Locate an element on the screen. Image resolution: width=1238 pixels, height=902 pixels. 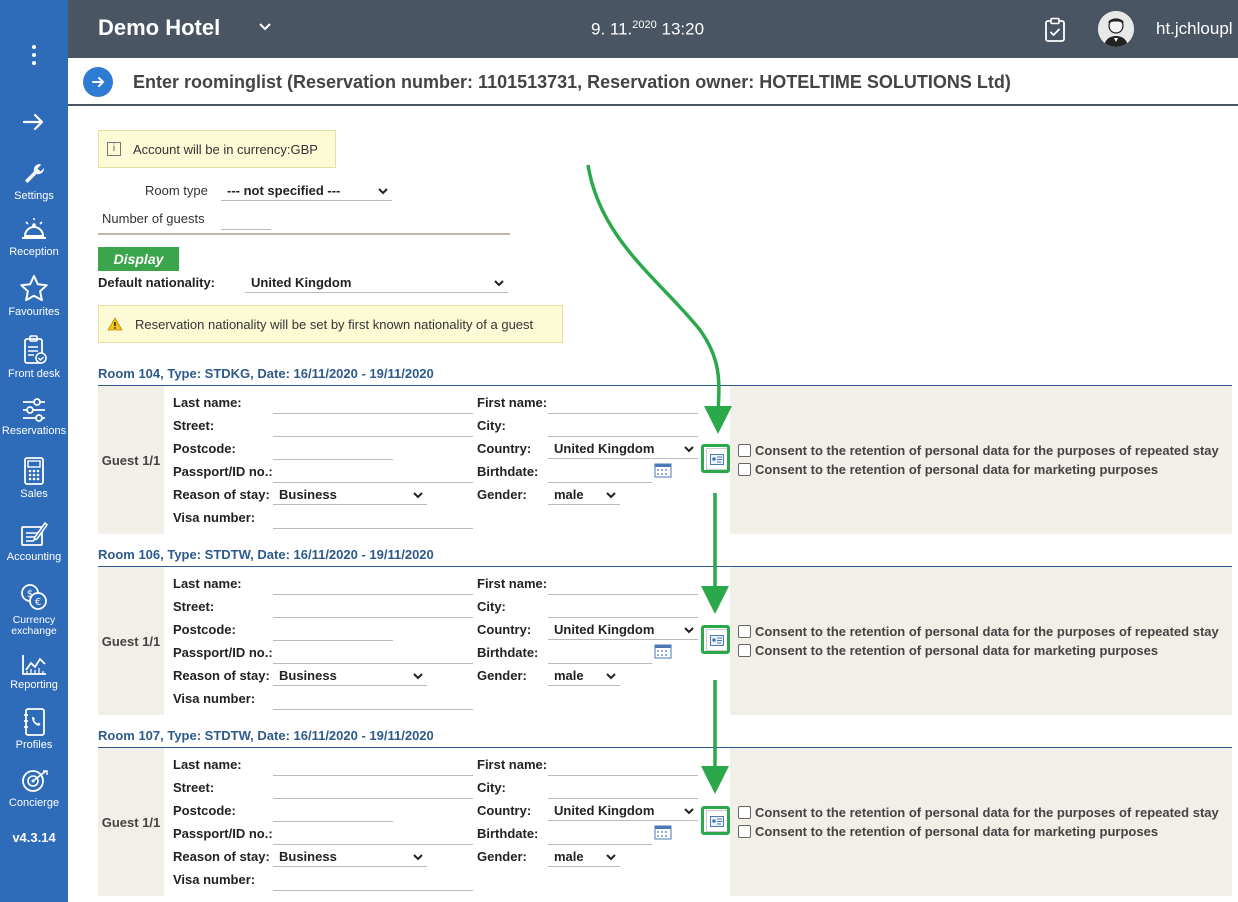
guests-input is located at coordinates (246, 221).